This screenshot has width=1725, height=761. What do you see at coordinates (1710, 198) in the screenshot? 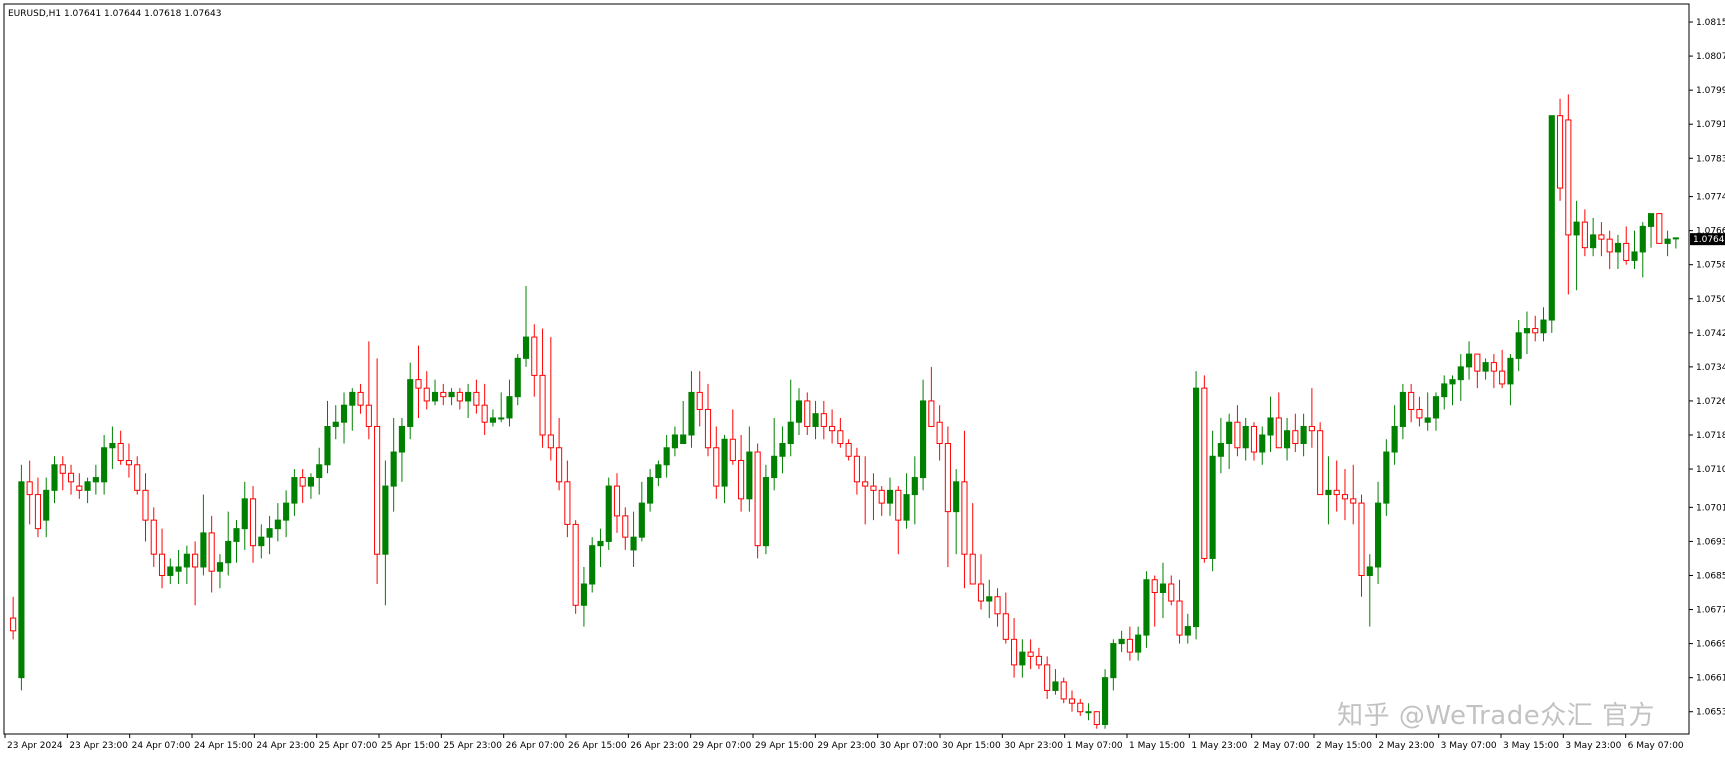
I see `y-tick-label: 1.0774` at bounding box center [1710, 198].